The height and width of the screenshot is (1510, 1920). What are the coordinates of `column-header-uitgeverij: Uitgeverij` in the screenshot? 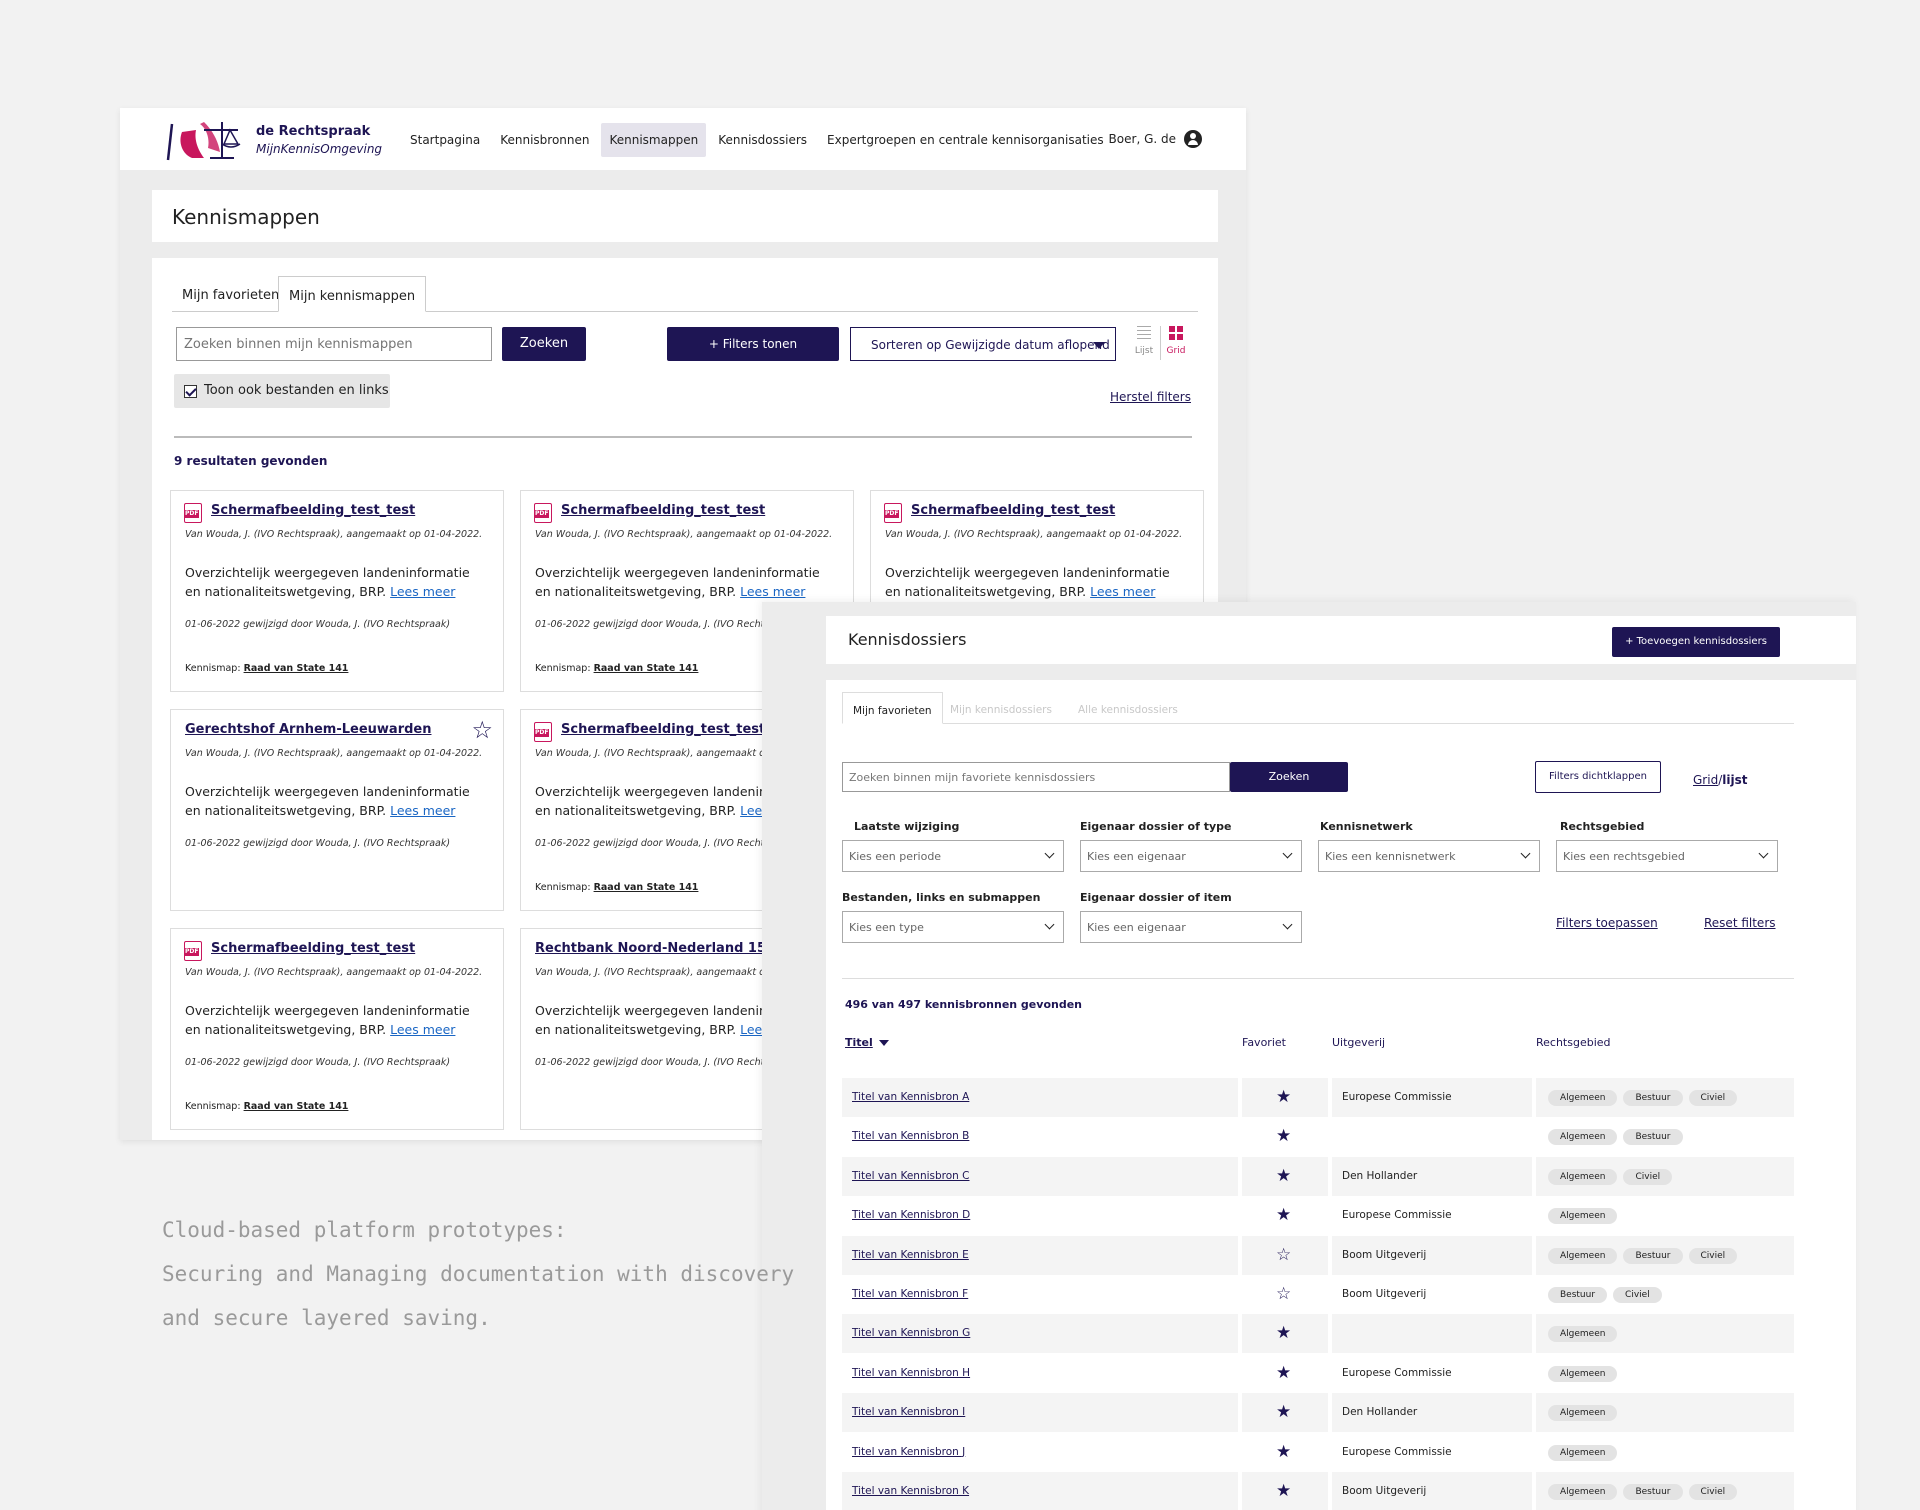 It's located at (1358, 1042).